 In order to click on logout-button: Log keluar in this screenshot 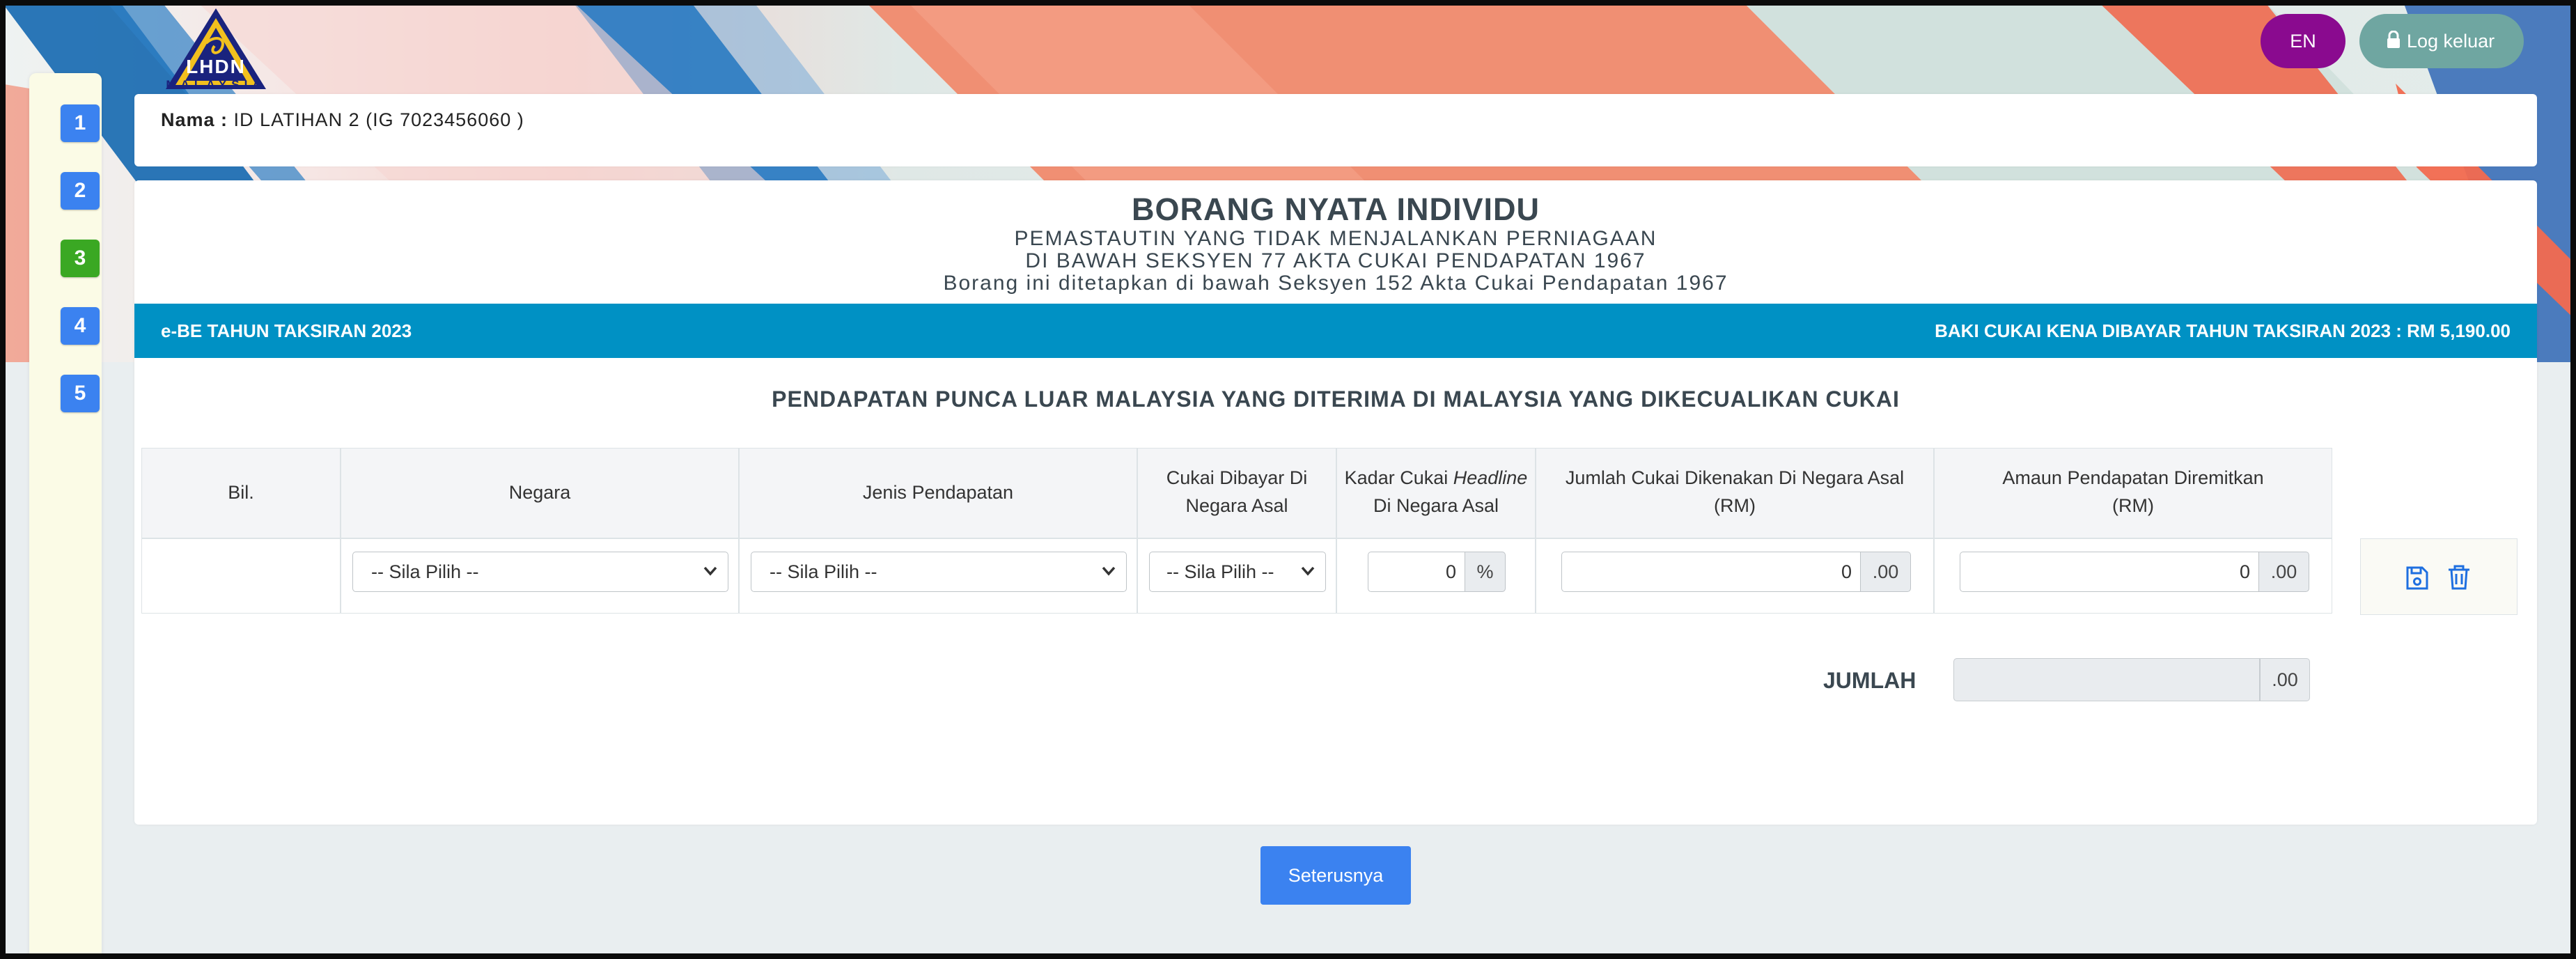, I will do `click(2442, 41)`.